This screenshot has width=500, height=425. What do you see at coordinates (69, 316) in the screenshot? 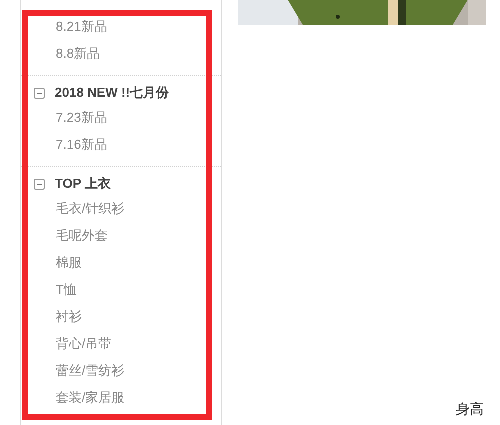
I see `category-link: 衬衫` at bounding box center [69, 316].